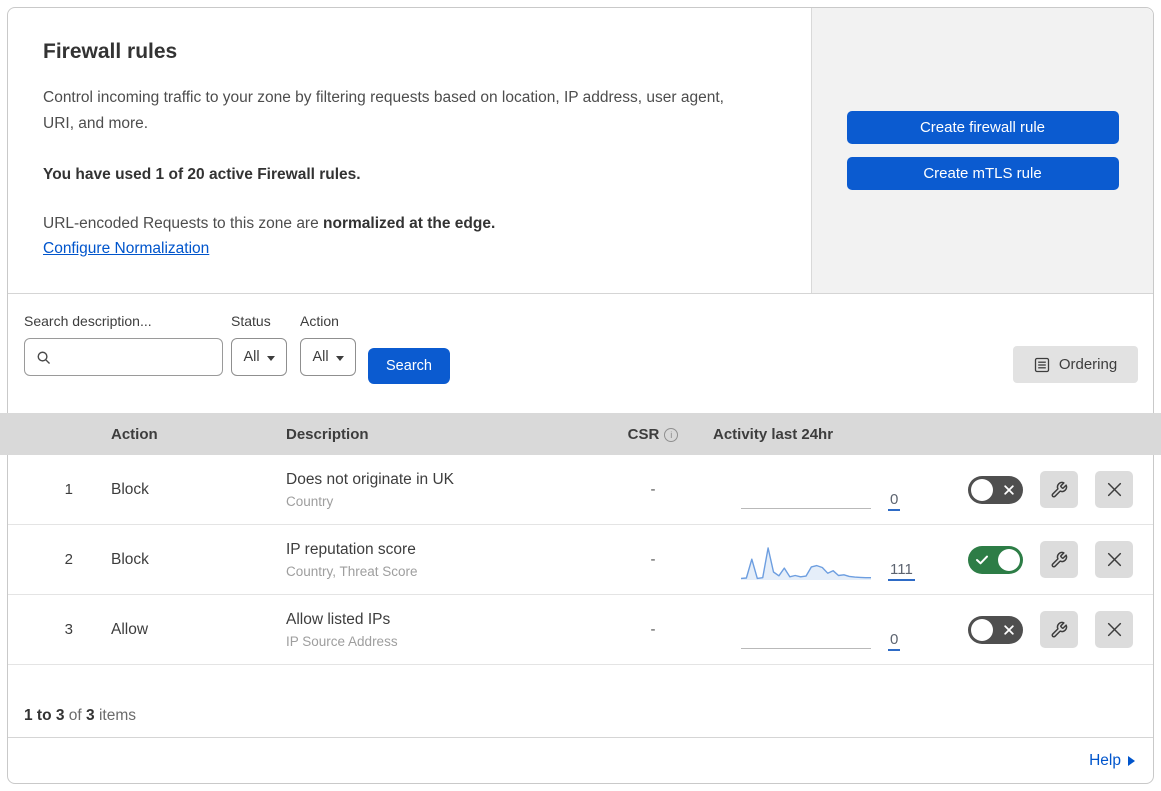  What do you see at coordinates (1105, 760) in the screenshot?
I see `help-link-label: Help` at bounding box center [1105, 760].